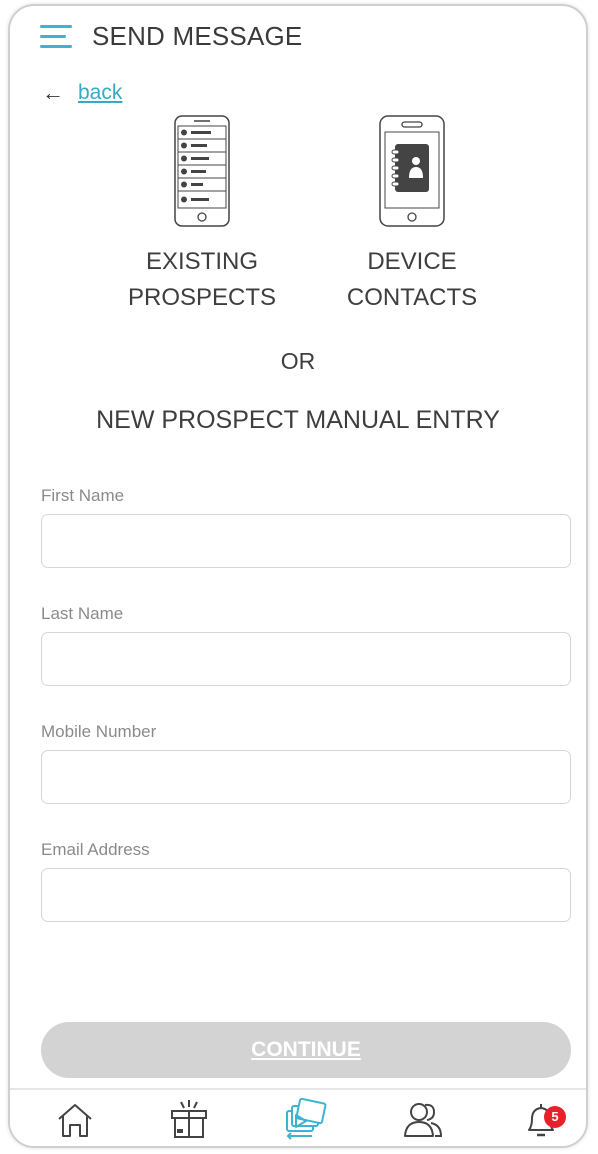 The width and height of the screenshot is (598, 1154). I want to click on people-icon, so click(423, 1120).